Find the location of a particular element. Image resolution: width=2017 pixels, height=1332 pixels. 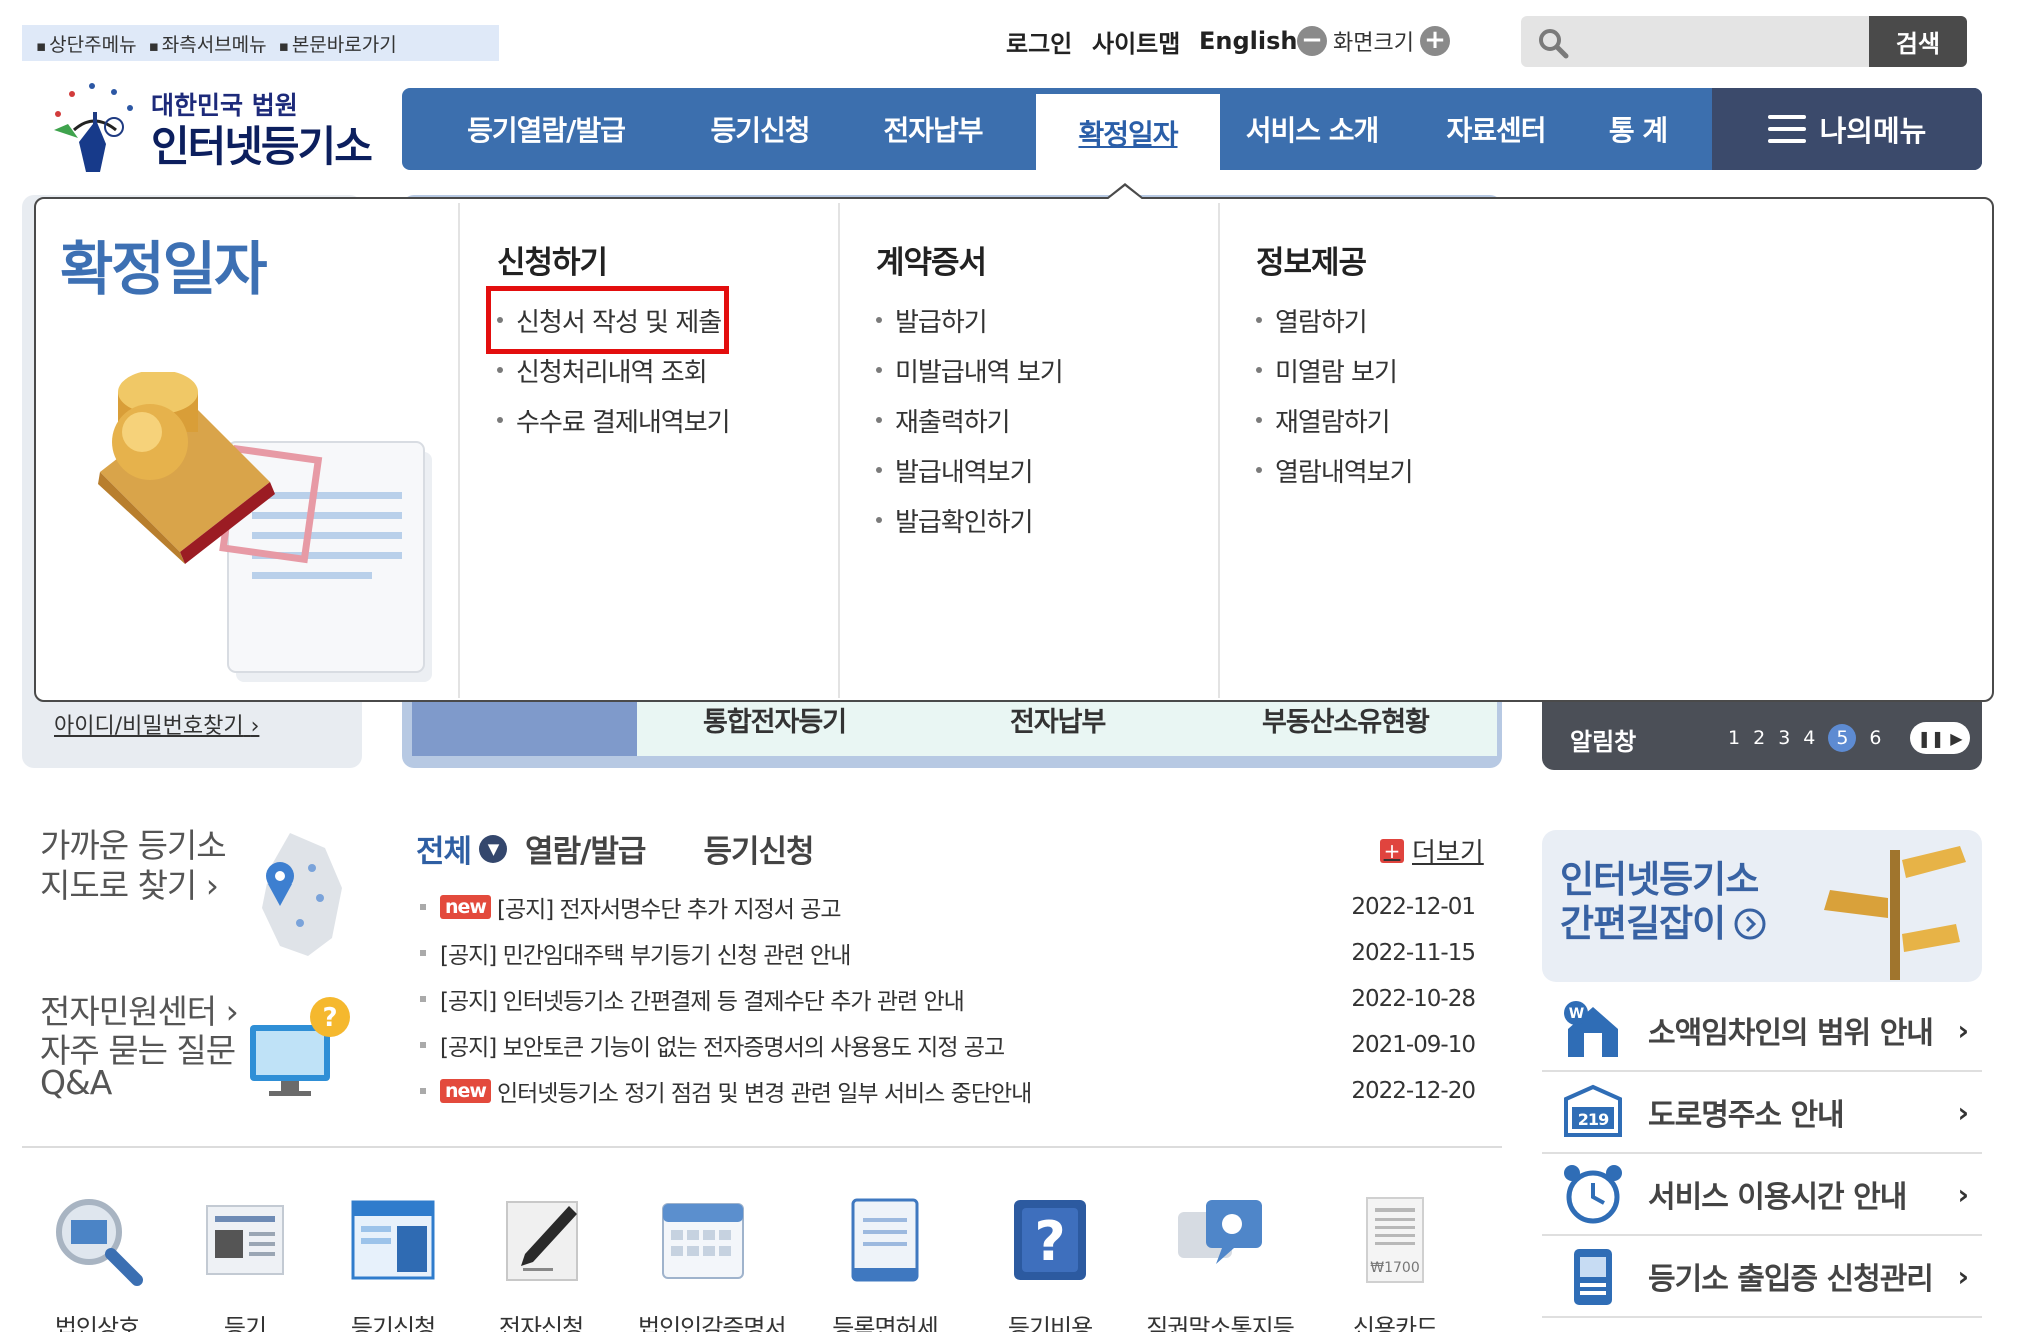

nav-registry-view: 등기열람/발급 is located at coordinates (546, 129).